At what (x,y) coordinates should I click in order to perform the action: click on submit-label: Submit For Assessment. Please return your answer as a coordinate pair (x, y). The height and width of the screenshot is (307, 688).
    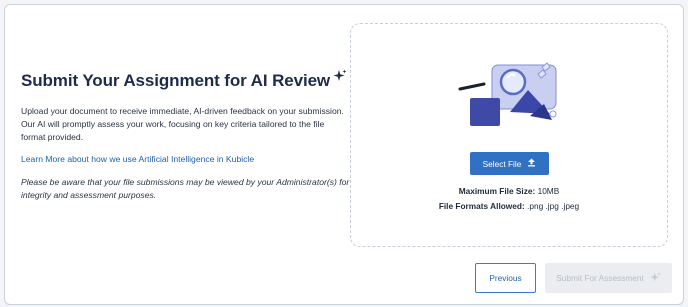
    Looking at the image, I should click on (600, 278).